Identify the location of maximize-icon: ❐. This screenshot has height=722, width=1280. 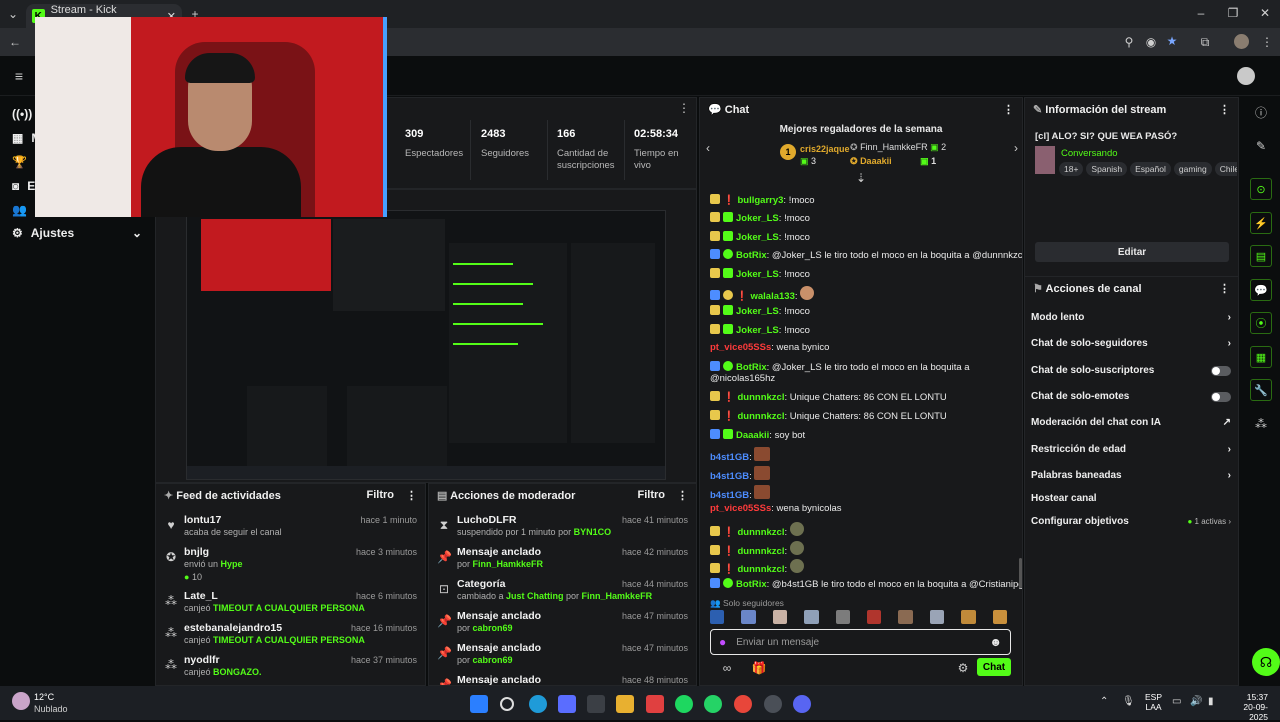
(1233, 13).